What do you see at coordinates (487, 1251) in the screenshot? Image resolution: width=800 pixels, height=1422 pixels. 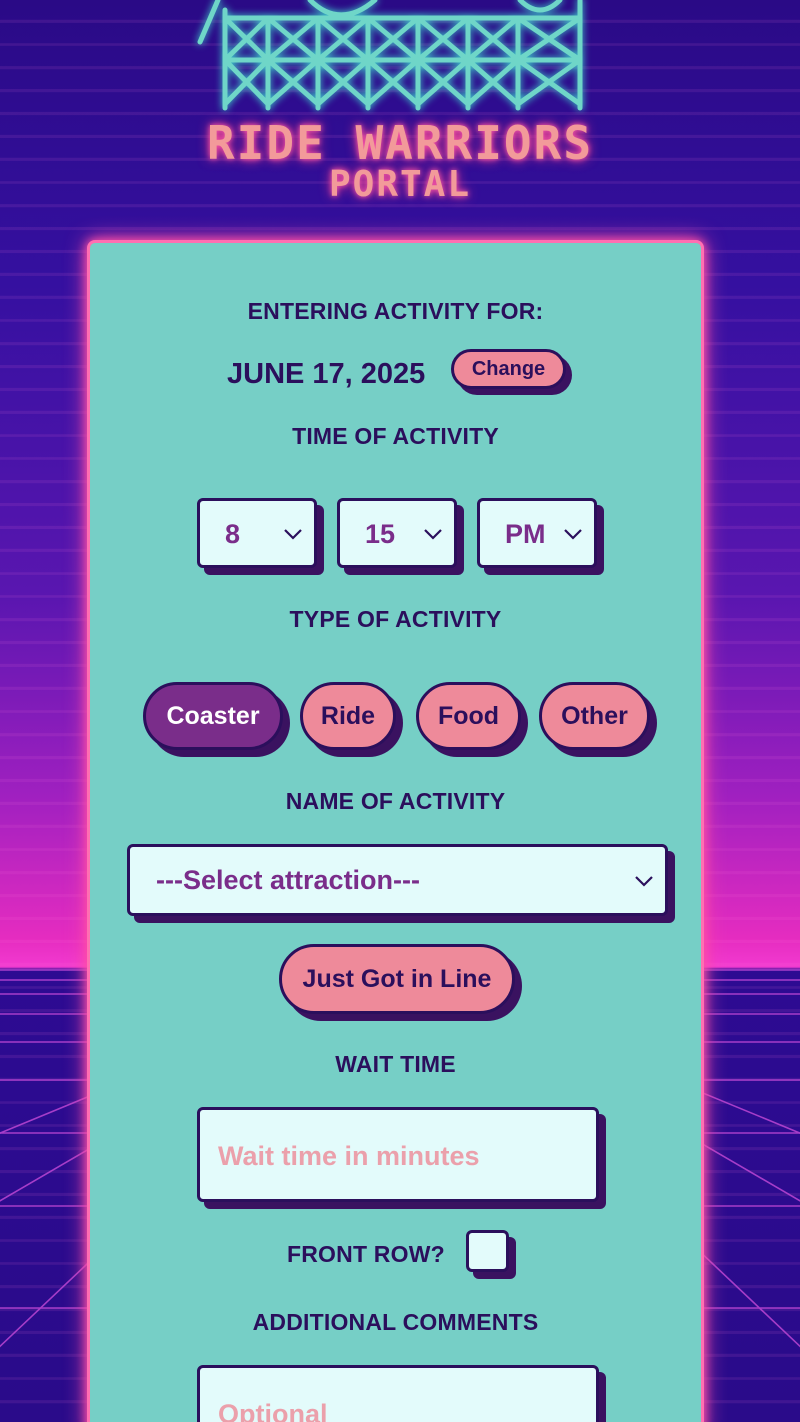 I see `front-row-checkbox` at bounding box center [487, 1251].